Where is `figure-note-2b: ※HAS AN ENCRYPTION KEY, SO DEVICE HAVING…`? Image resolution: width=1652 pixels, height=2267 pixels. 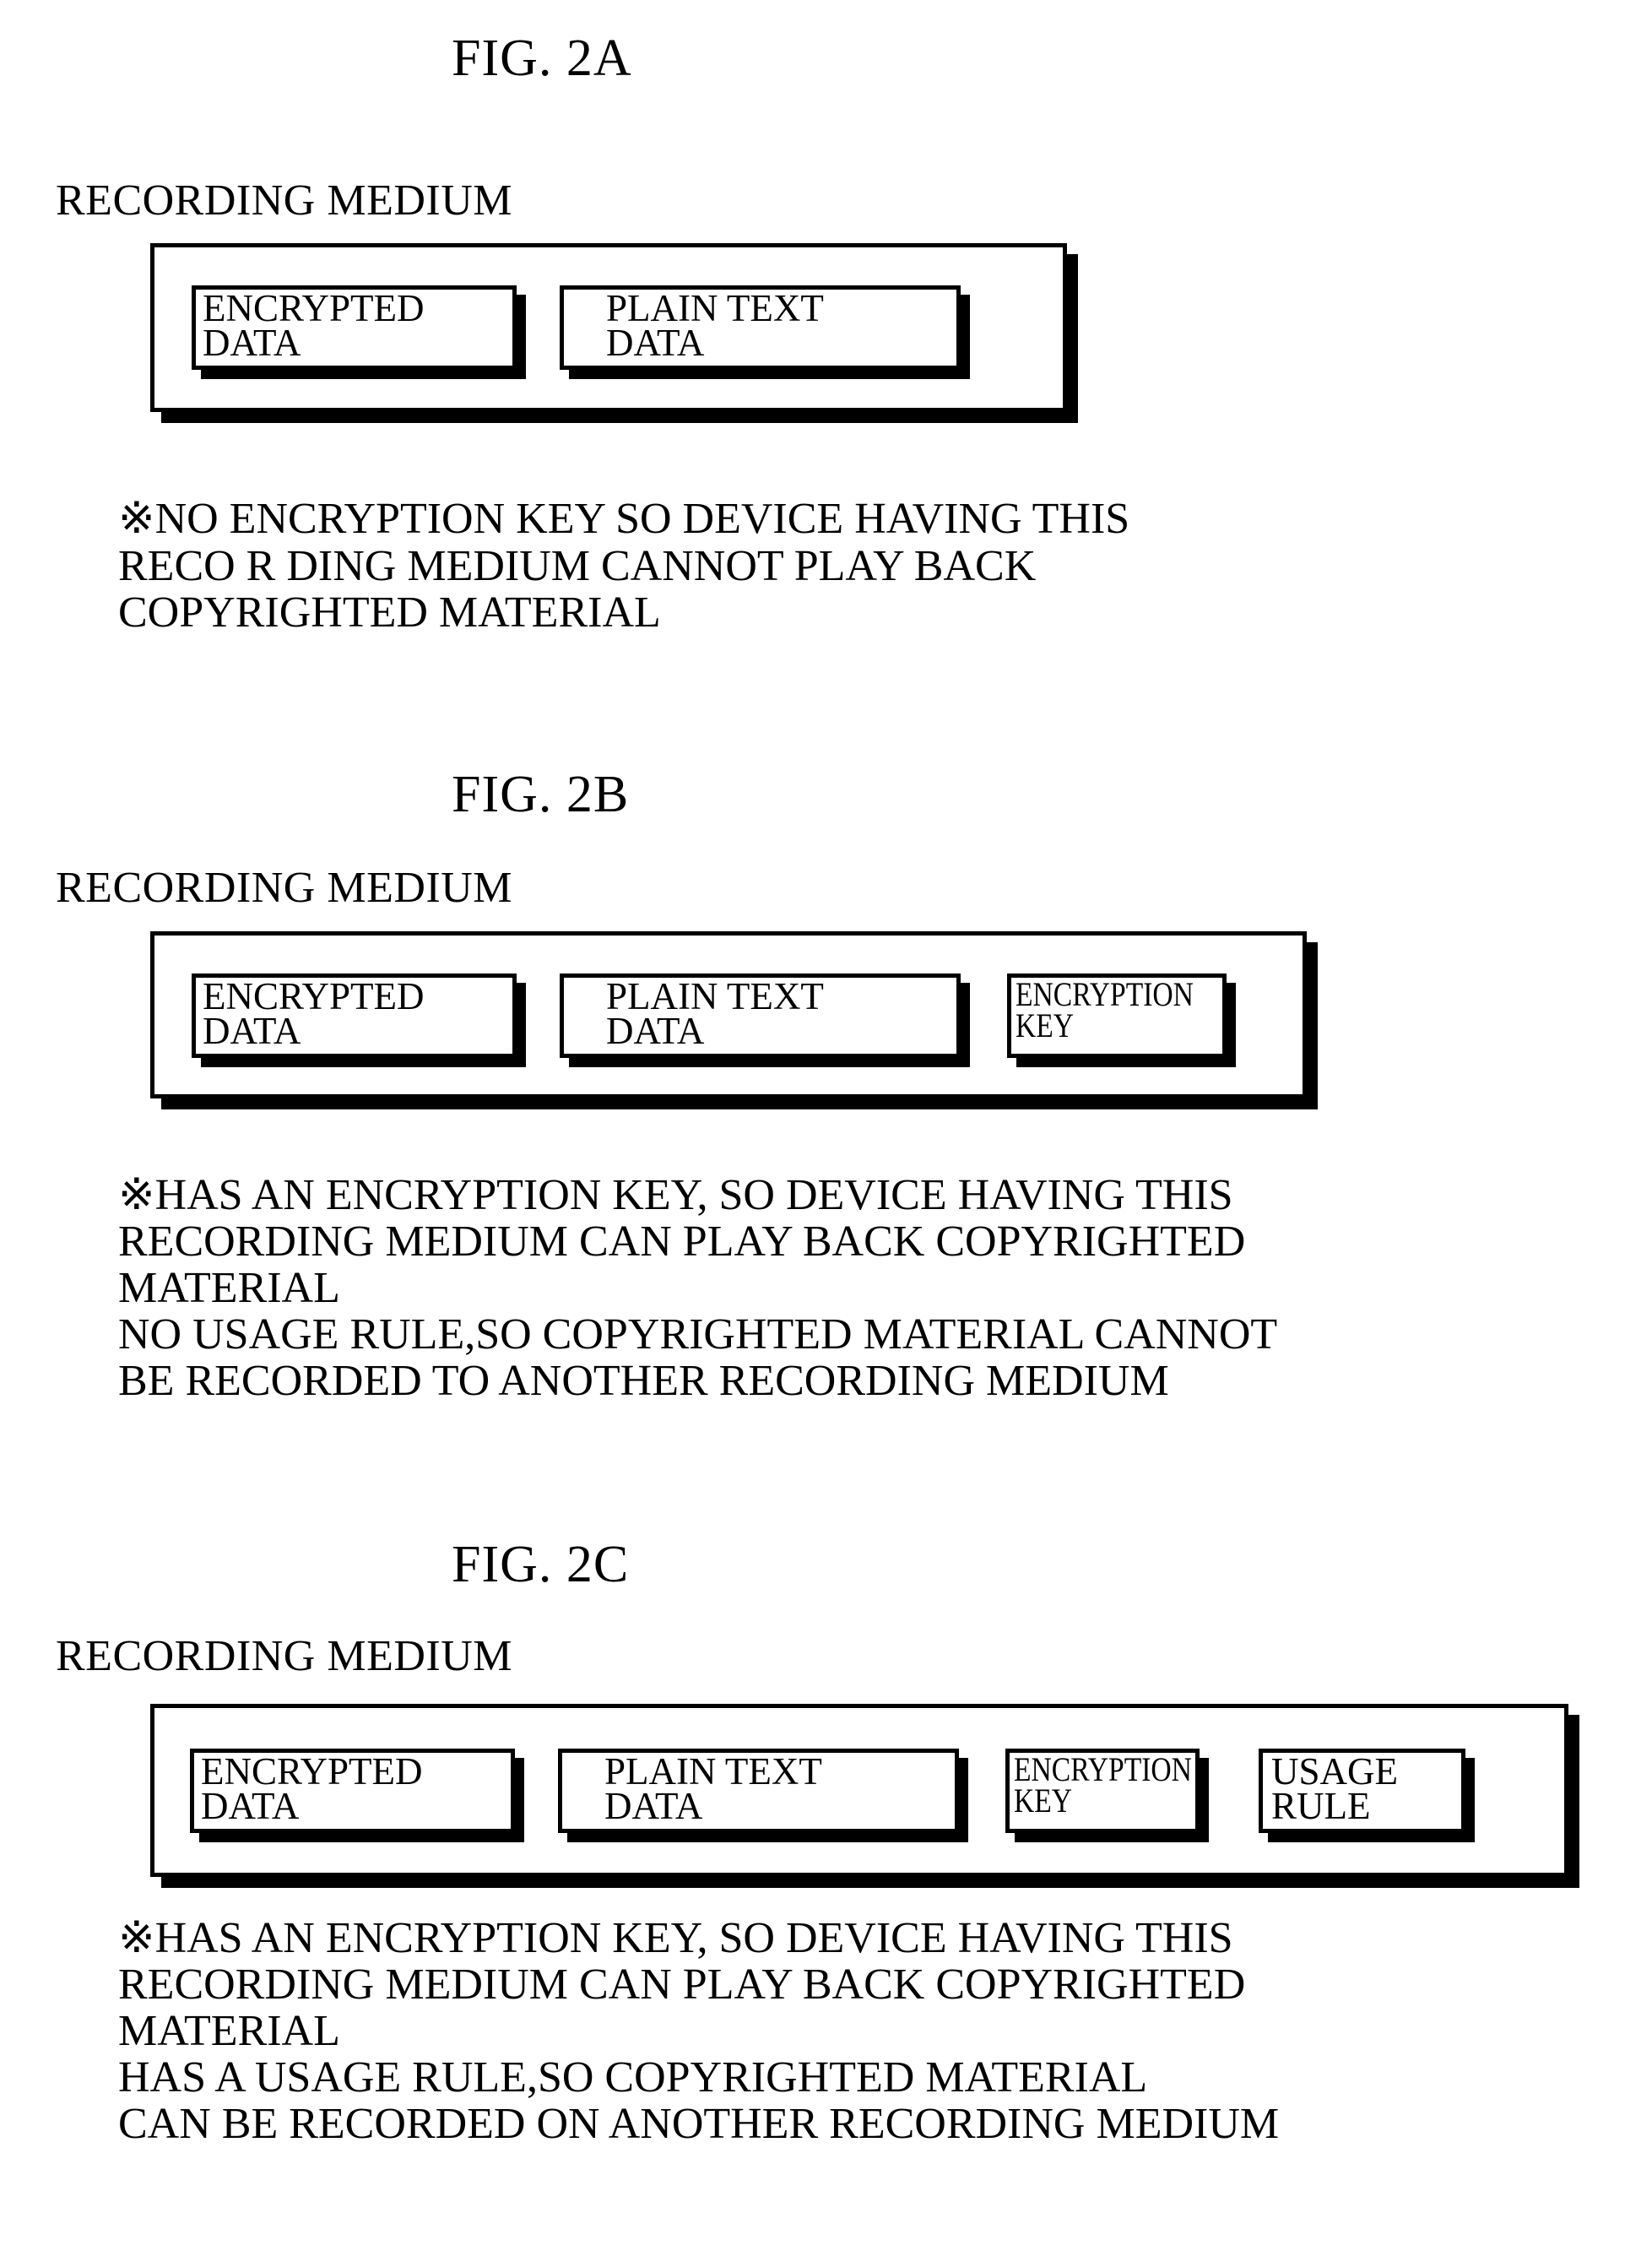
figure-note-2b: ※HAS AN ENCRYPTION KEY, SO DEVICE HAVING… is located at coordinates (698, 1288).